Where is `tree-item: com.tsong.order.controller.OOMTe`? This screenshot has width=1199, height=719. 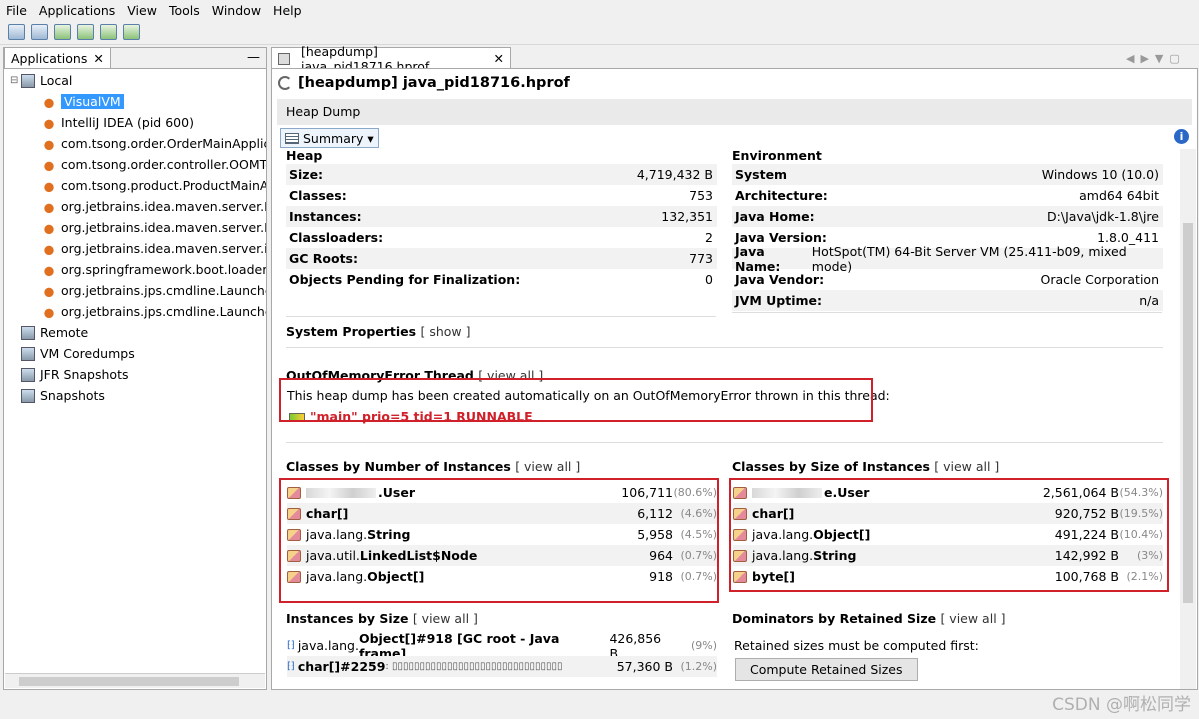
tree-item: com.tsong.order.controller.OOMTe is located at coordinates (154, 164).